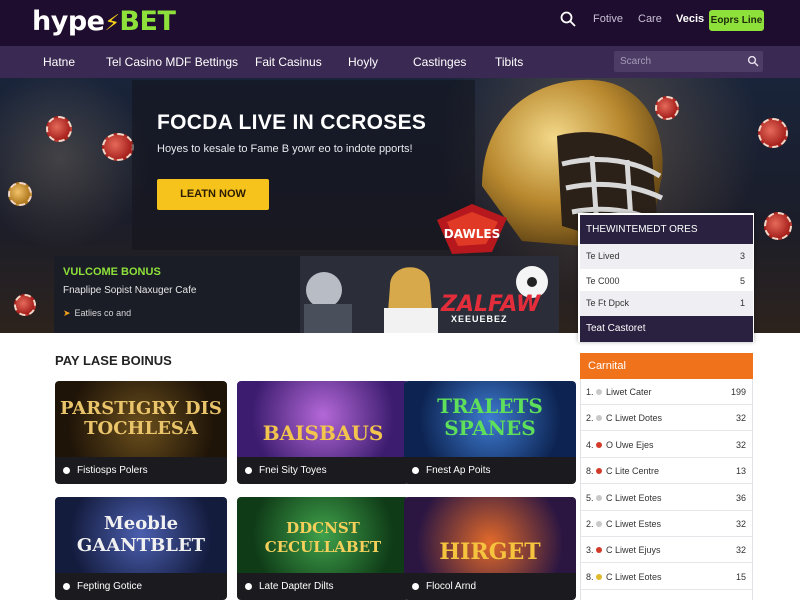 This screenshot has width=800, height=600. I want to click on nav-search, so click(688, 61).